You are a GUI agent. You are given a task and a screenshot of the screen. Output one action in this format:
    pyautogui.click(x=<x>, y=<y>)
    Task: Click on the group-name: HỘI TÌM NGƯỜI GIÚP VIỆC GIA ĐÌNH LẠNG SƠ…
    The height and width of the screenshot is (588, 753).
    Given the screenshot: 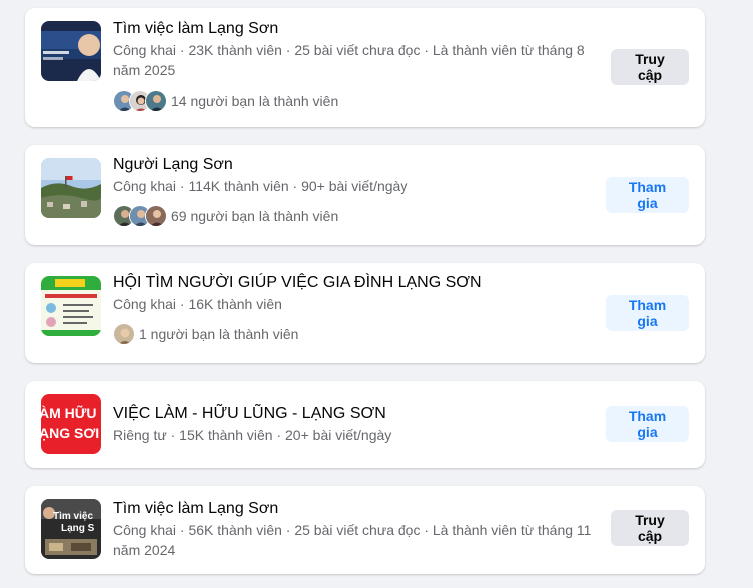 What is the action you would take?
    pyautogui.click(x=353, y=283)
    